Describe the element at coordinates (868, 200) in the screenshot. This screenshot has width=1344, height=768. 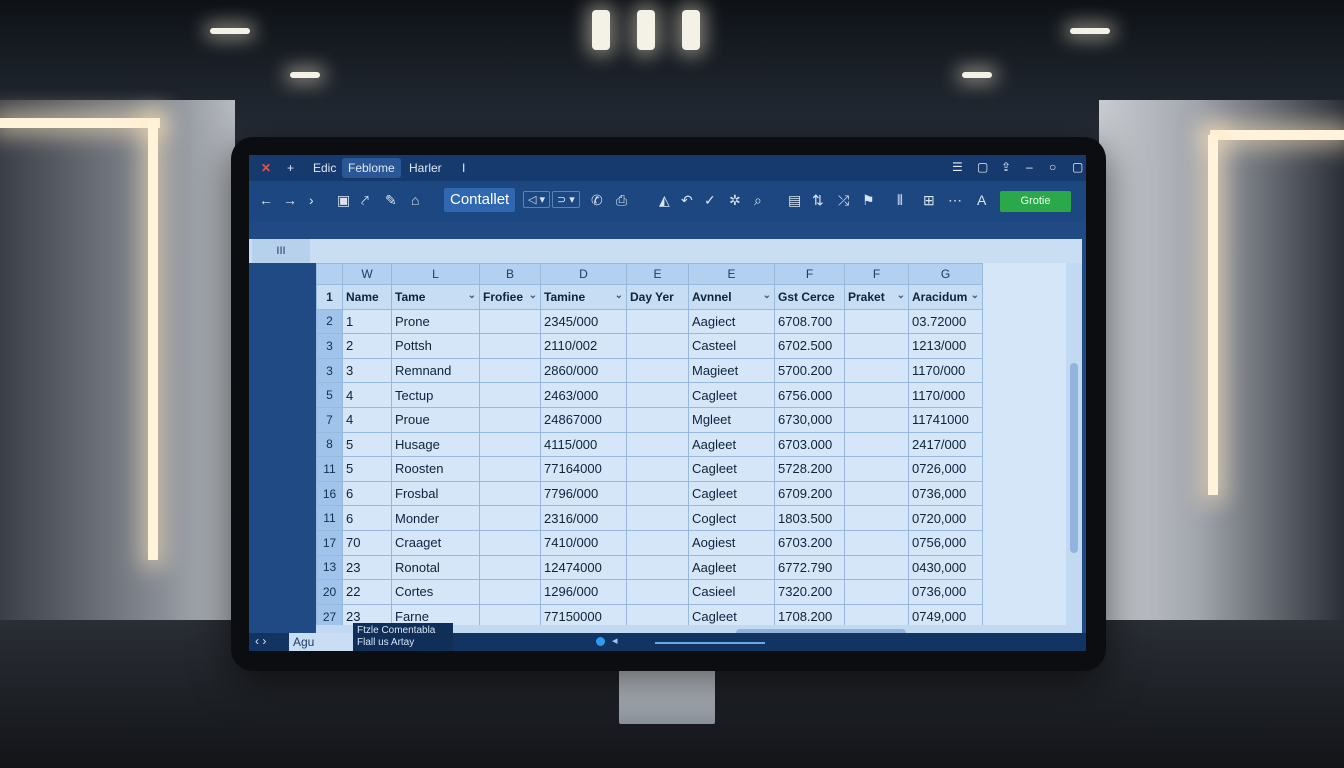
I see `flag-icon: ⚑` at that location.